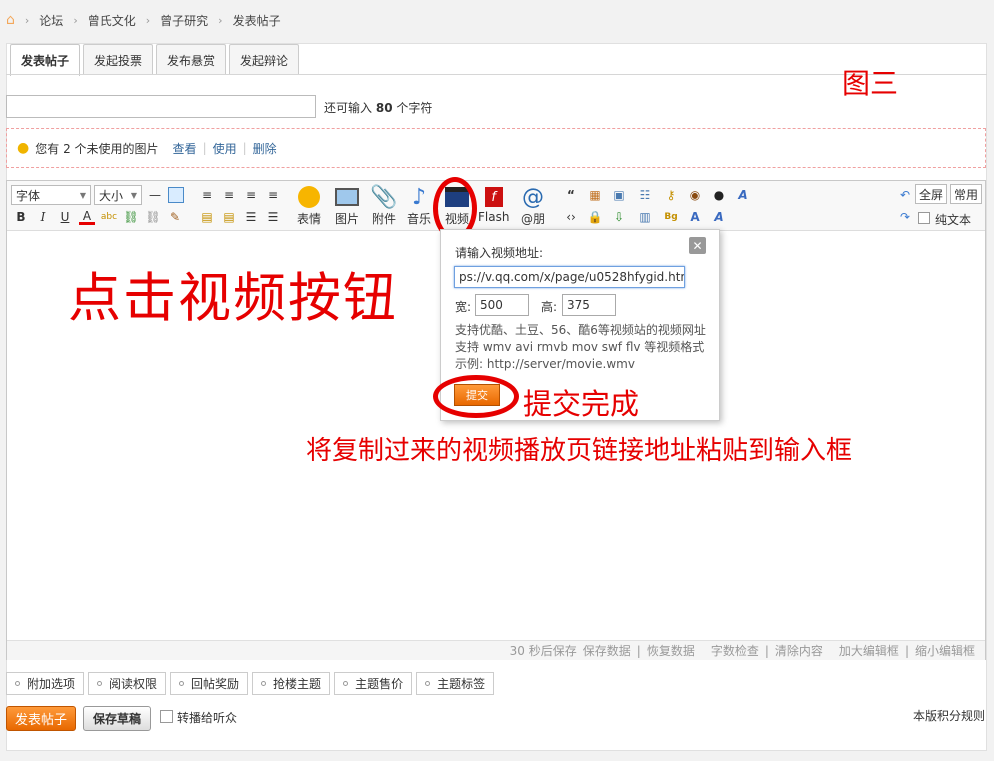  I want to click on smiley-icon, so click(309, 197).